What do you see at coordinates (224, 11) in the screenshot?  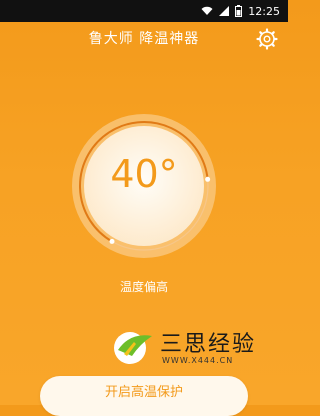 I see `signal-icon` at bounding box center [224, 11].